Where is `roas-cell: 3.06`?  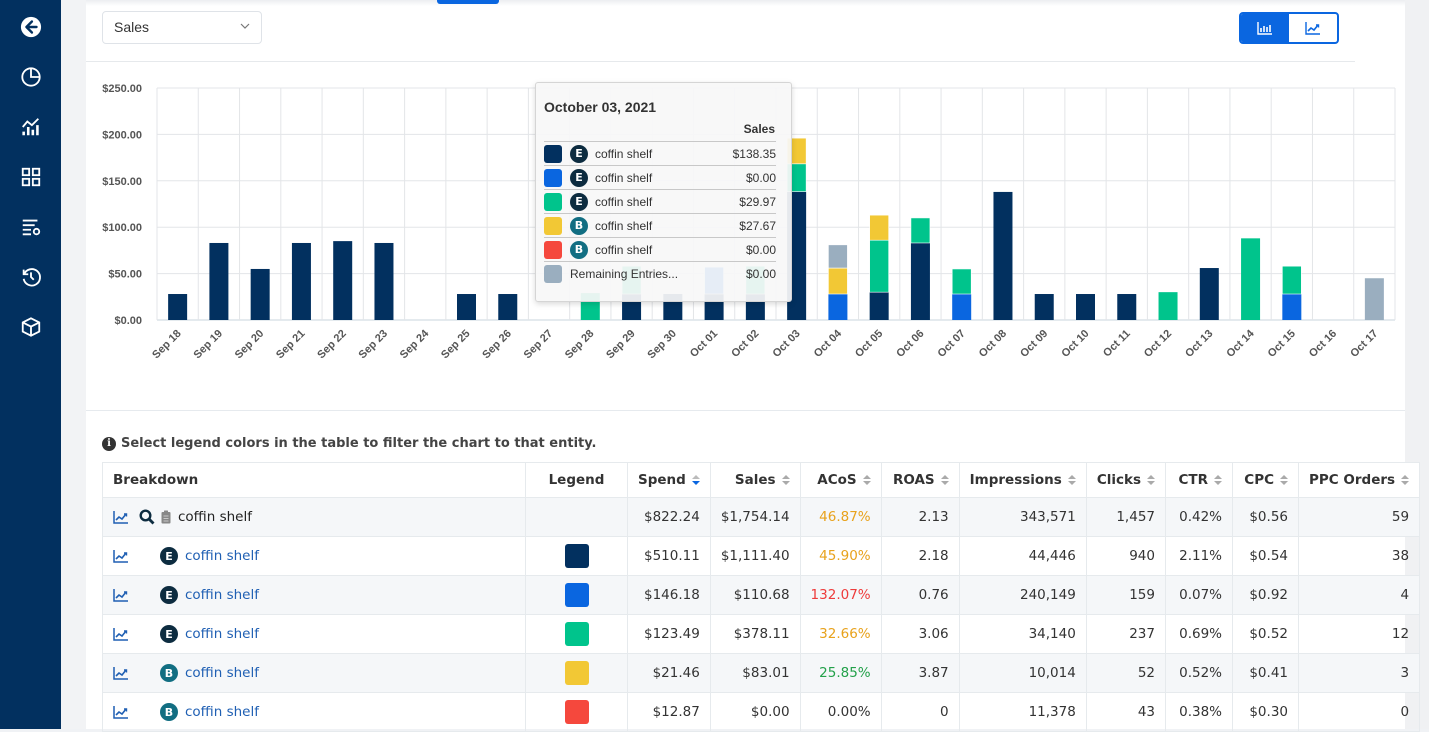
roas-cell: 3.06 is located at coordinates (920, 634).